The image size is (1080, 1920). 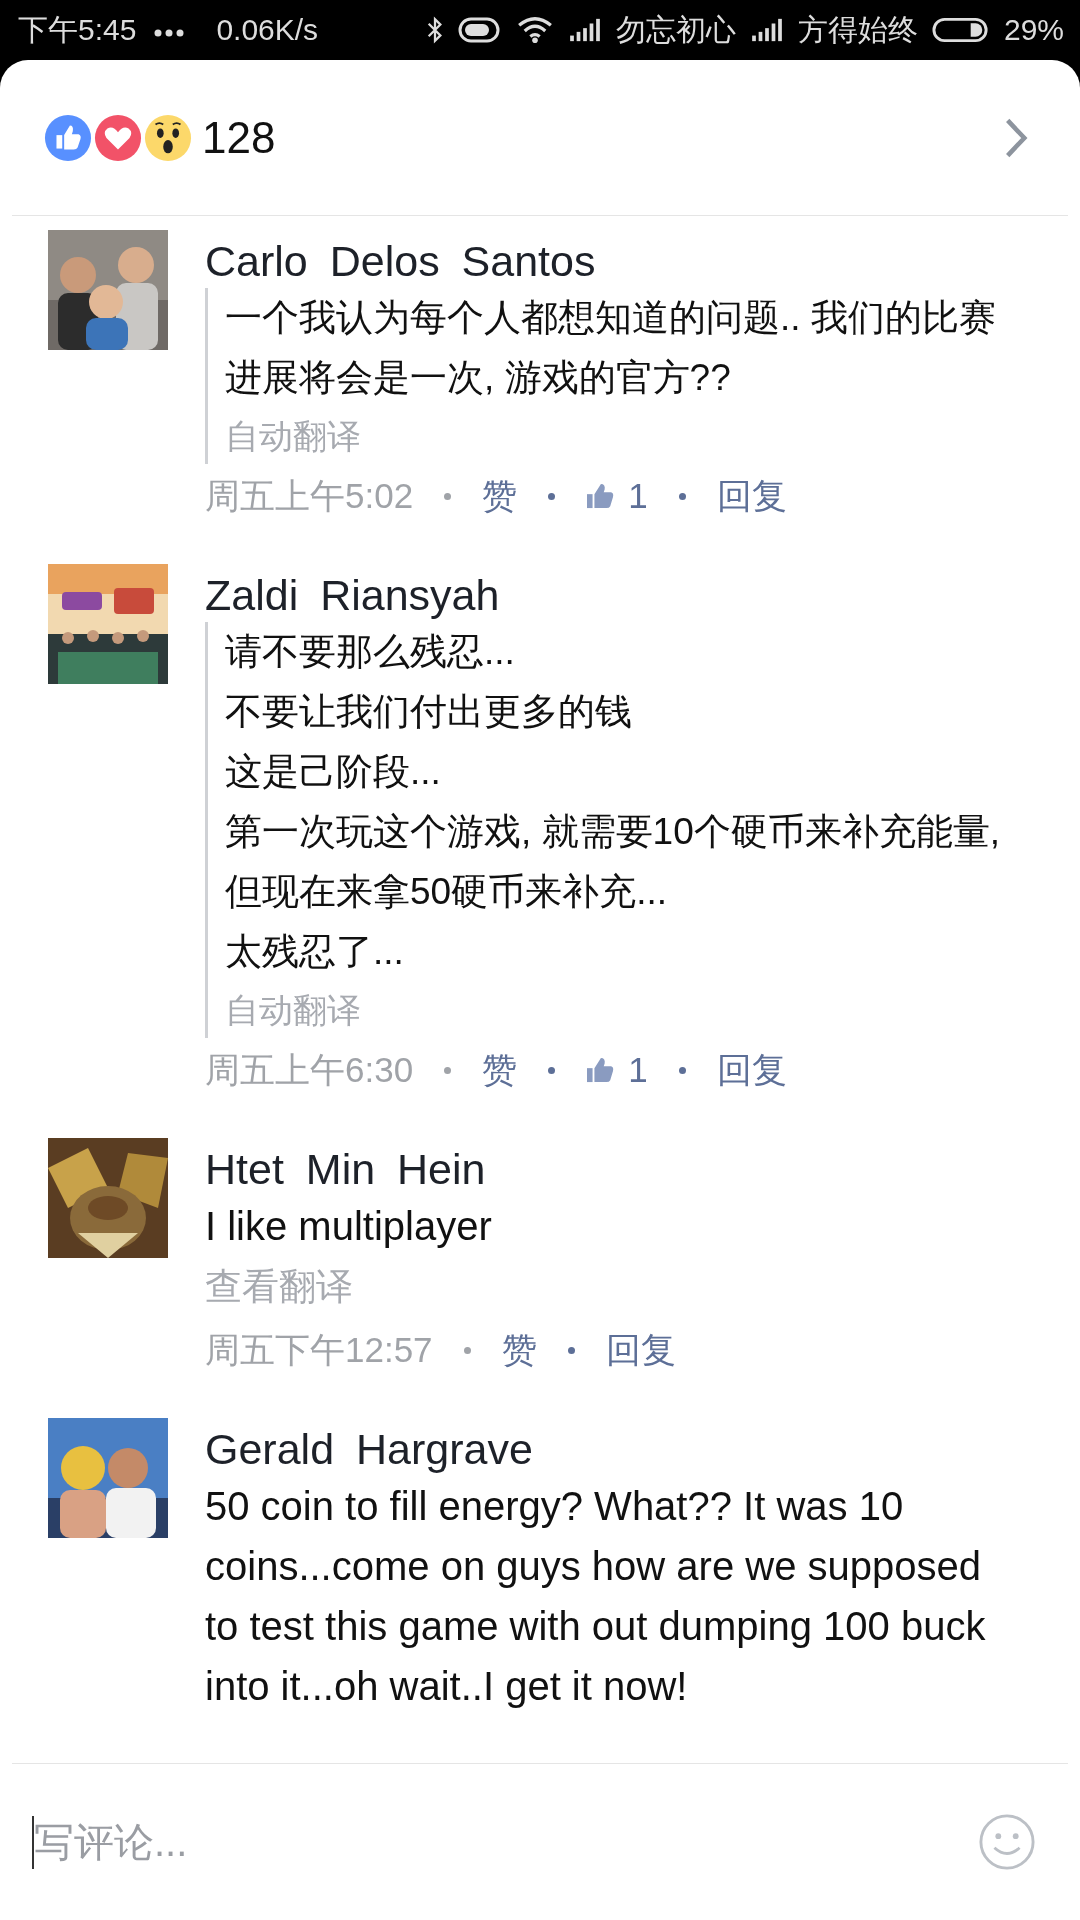 What do you see at coordinates (1016, 137) in the screenshot?
I see `chevron-right-icon` at bounding box center [1016, 137].